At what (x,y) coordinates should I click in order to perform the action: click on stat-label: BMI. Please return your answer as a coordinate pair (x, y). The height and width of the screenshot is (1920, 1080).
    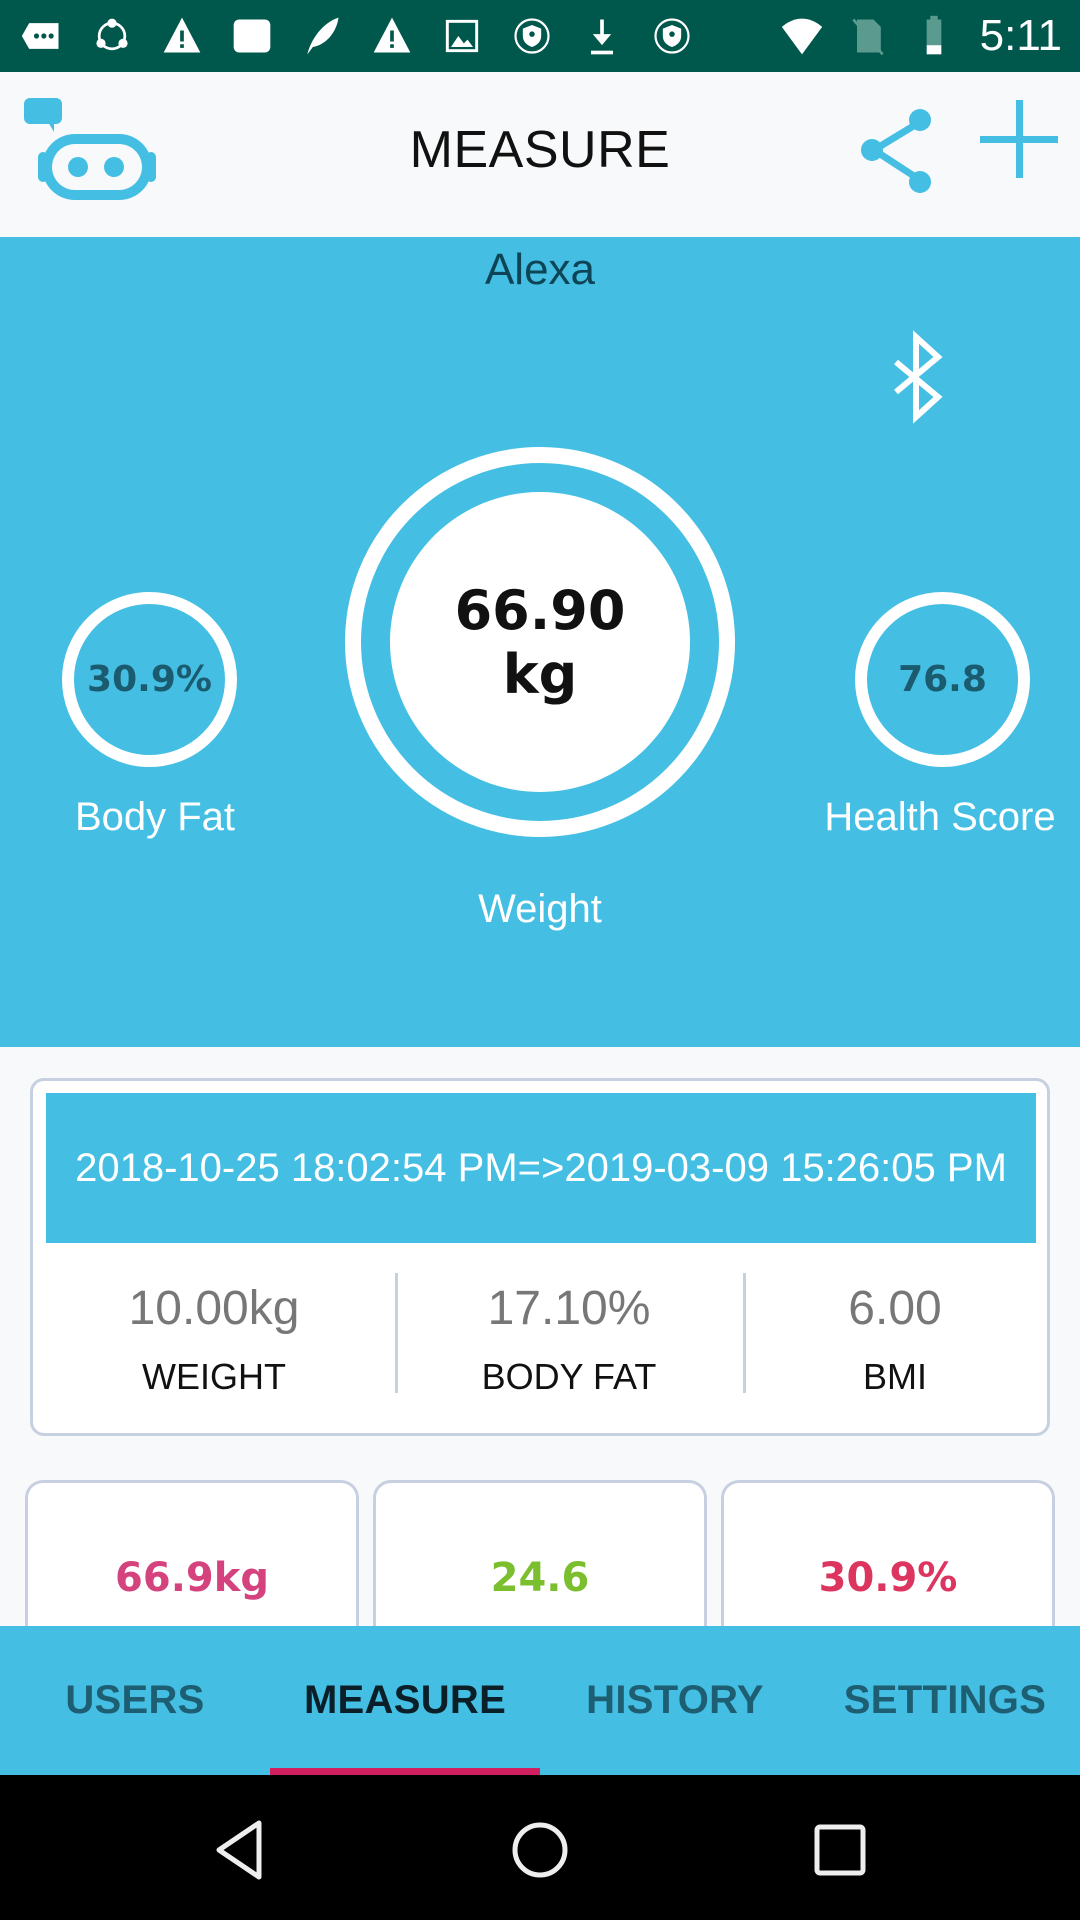
    Looking at the image, I should click on (894, 1376).